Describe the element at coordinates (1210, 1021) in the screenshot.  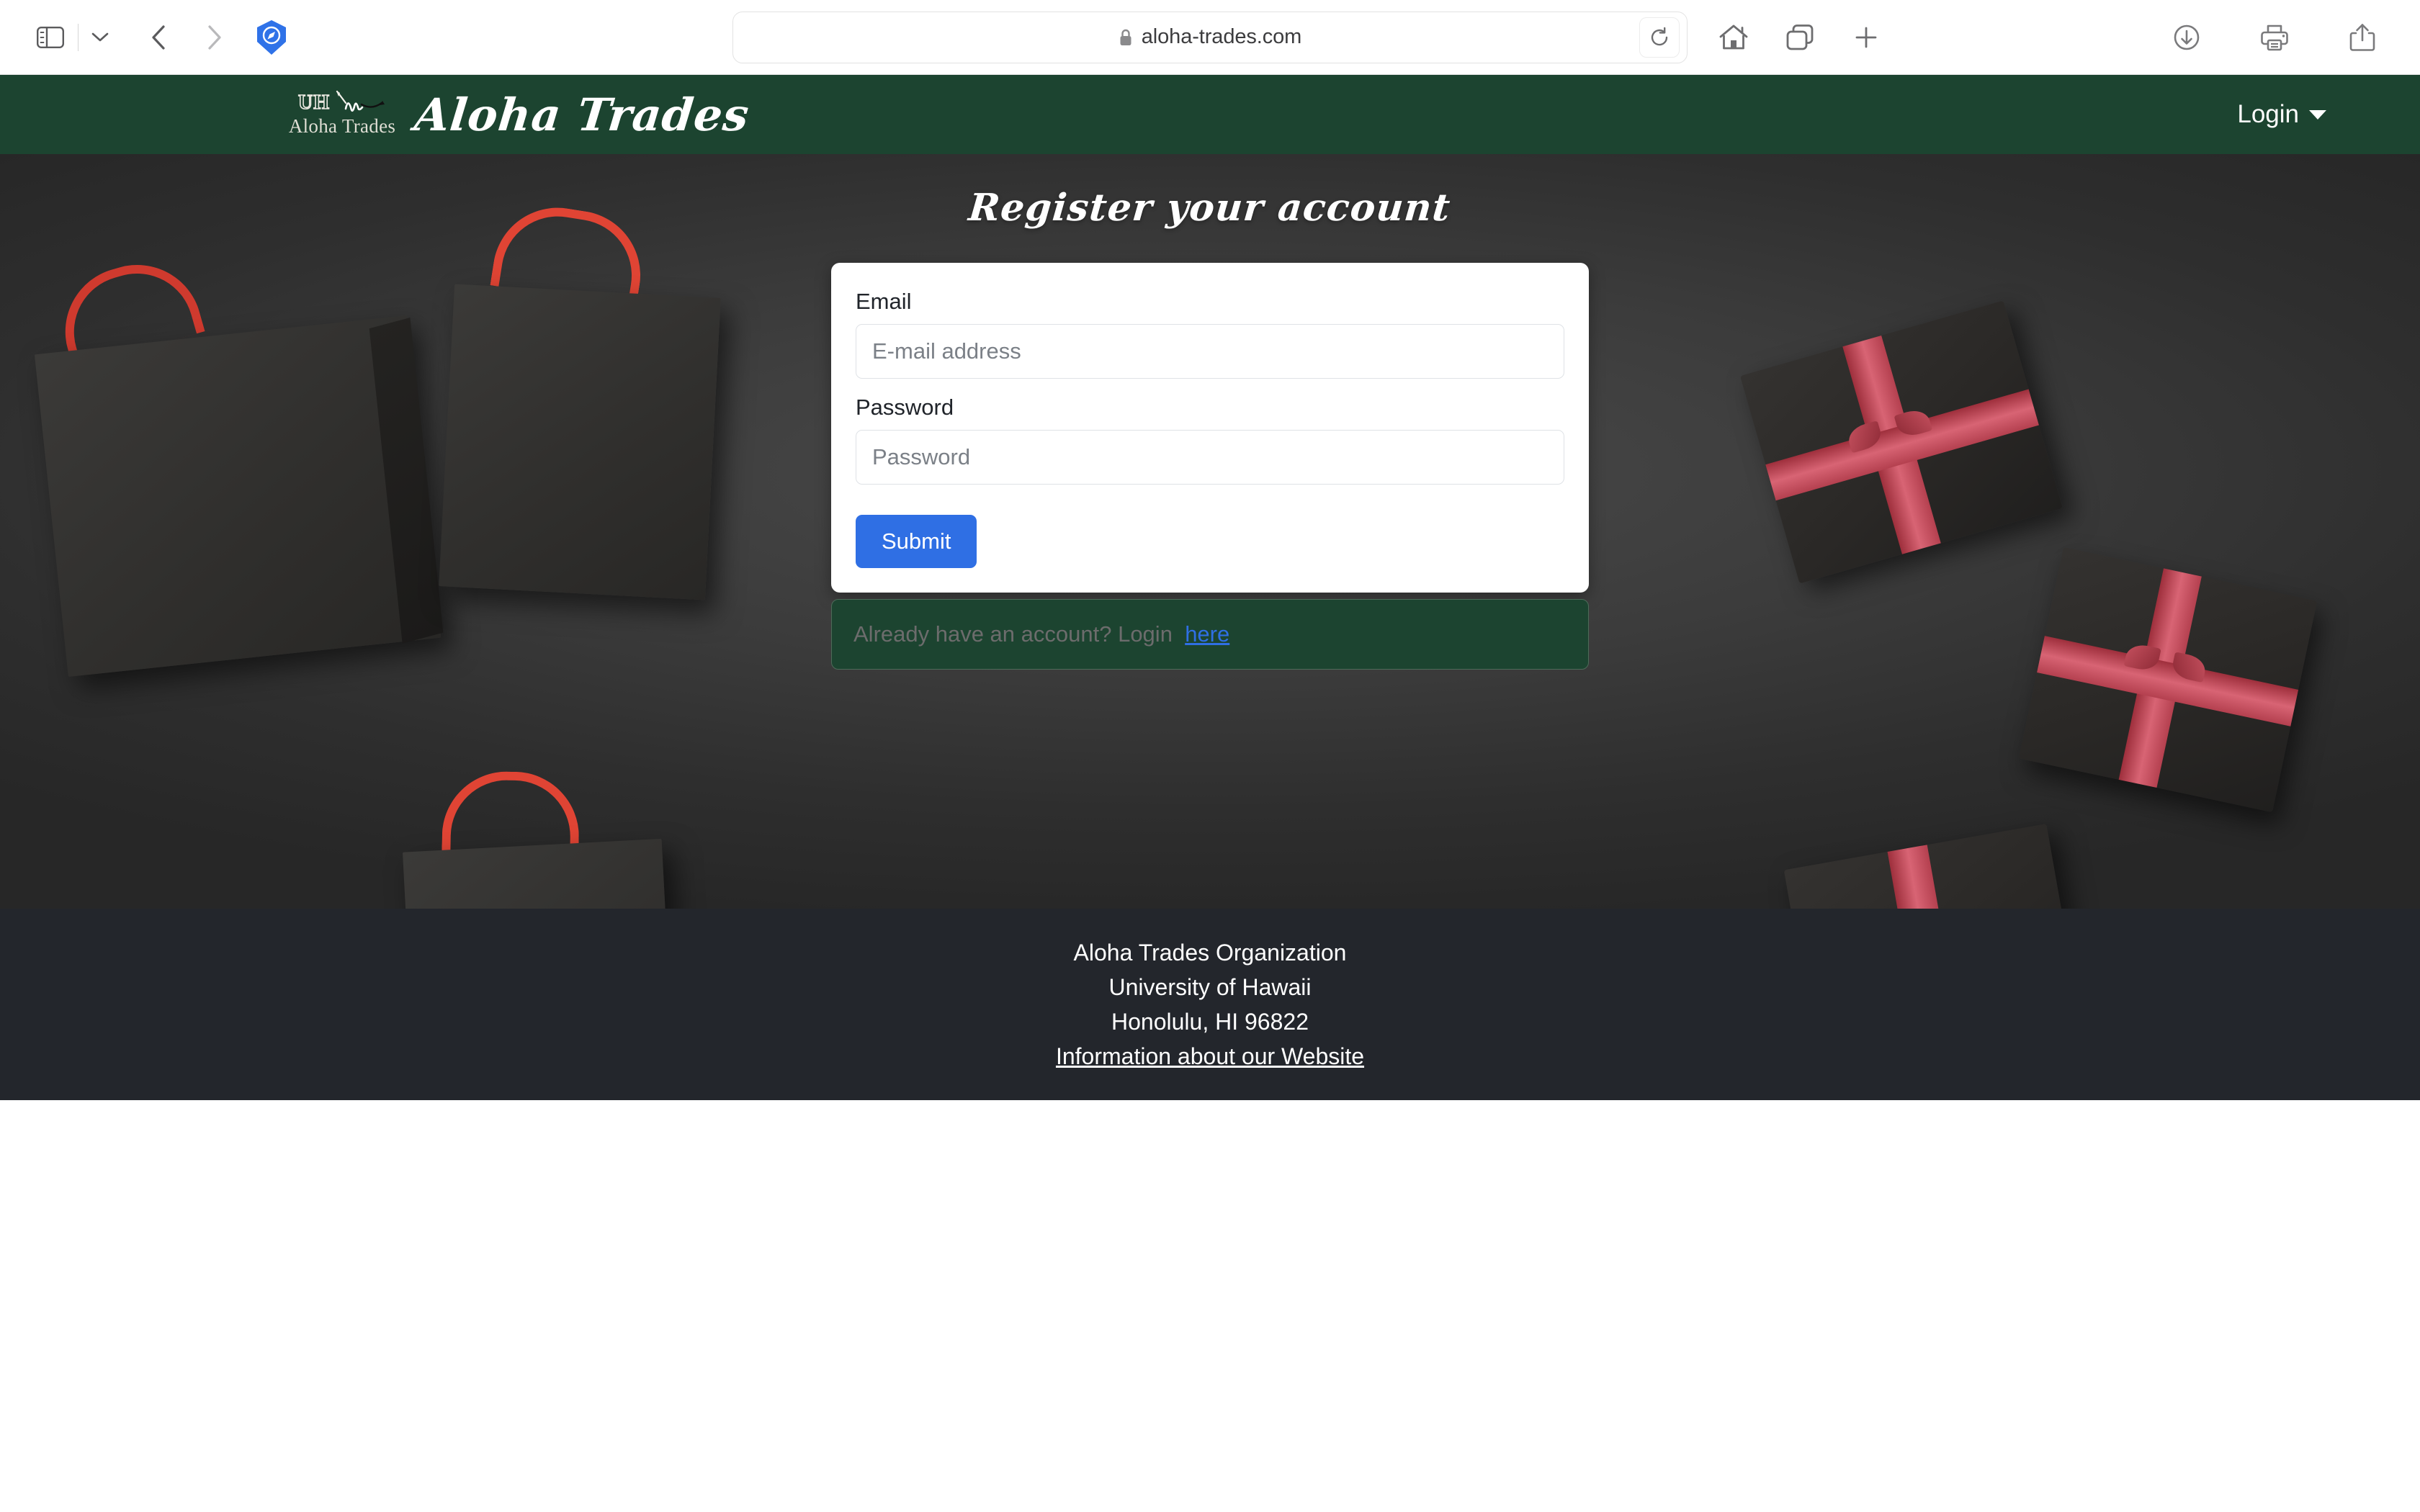
I see `footer-address: Honolulu, HI 96822` at that location.